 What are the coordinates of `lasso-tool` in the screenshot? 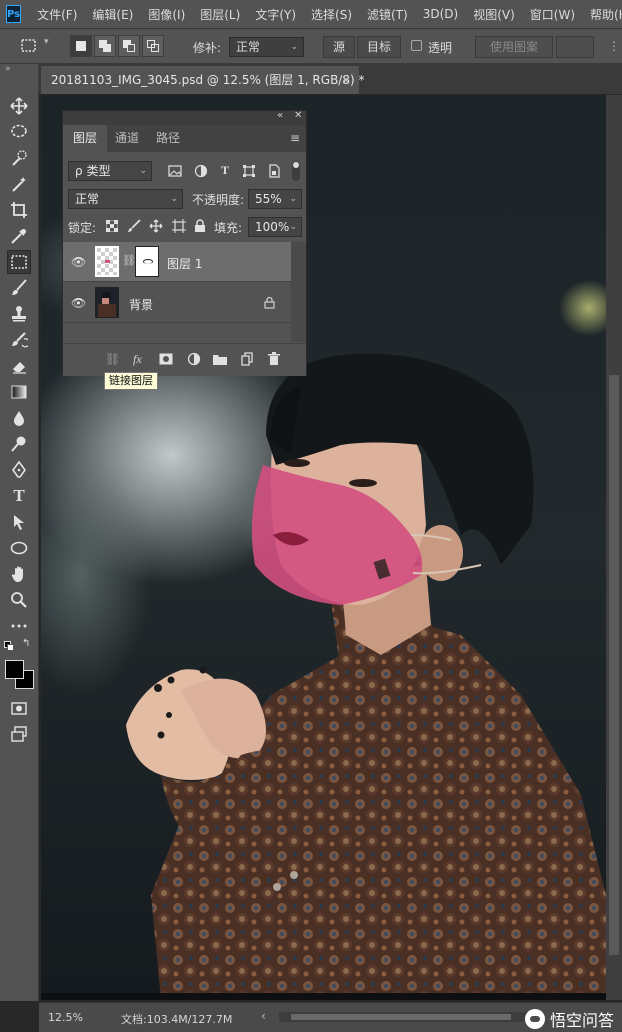 It's located at (19, 132).